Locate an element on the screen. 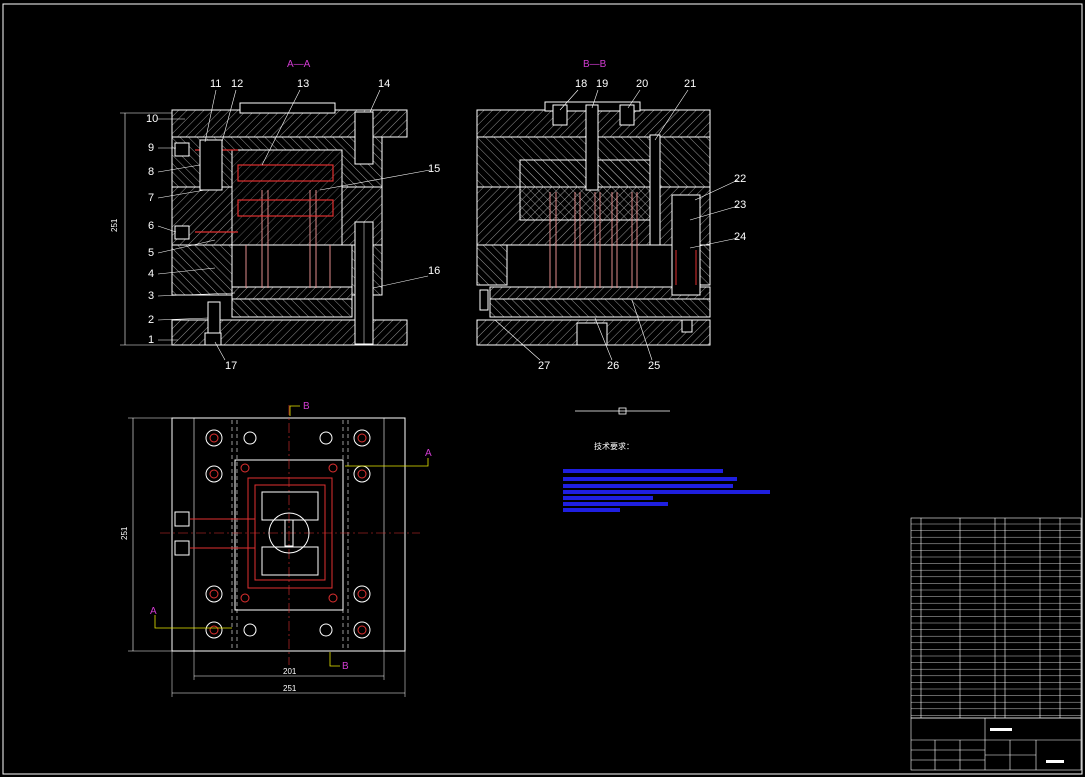 The height and width of the screenshot is (777, 1085). bill-of-materials is located at coordinates (996, 618).